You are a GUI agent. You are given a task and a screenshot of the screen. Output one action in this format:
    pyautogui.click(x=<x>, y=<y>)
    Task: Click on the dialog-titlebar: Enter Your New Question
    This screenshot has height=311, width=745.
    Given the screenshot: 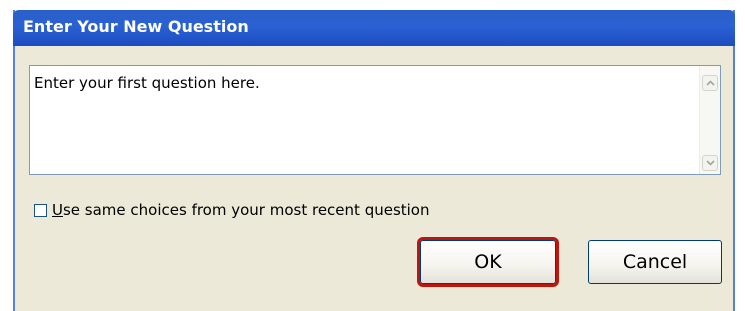 What is the action you would take?
    pyautogui.click(x=374, y=28)
    